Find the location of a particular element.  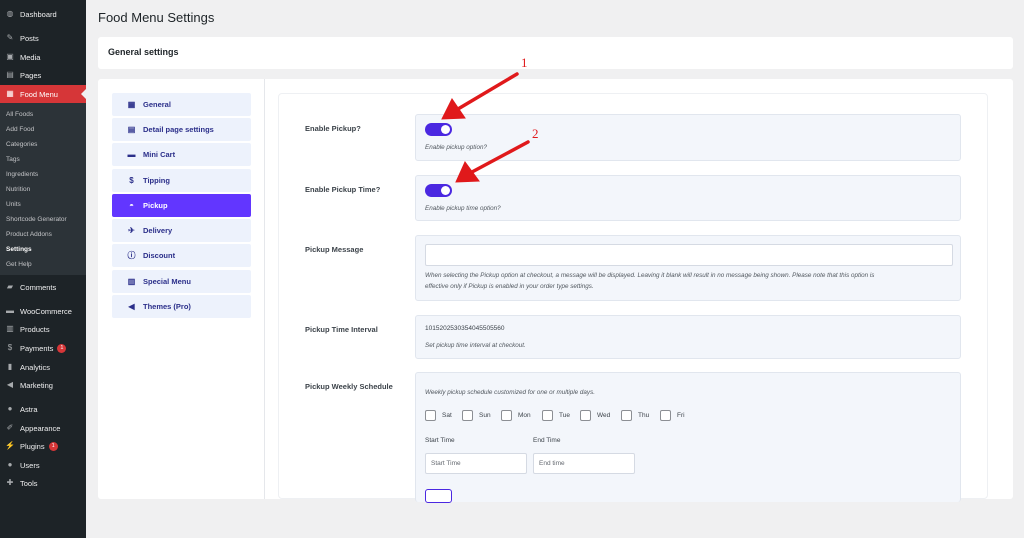

section-title: General settings is located at coordinates (143, 52).